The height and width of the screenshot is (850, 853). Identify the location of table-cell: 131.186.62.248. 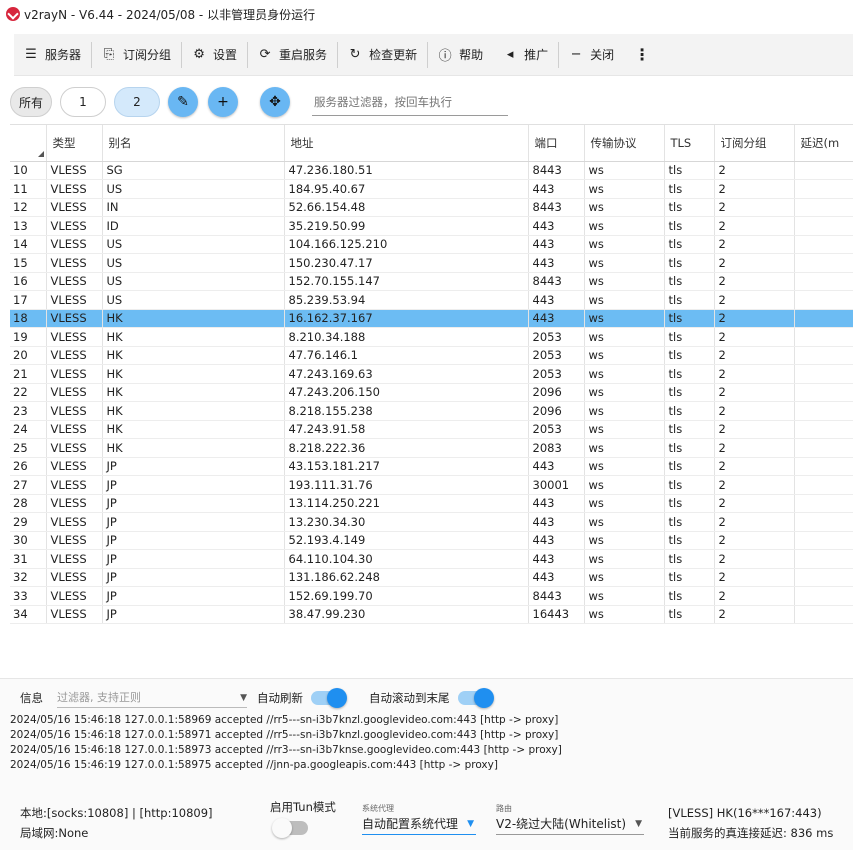
(406, 577).